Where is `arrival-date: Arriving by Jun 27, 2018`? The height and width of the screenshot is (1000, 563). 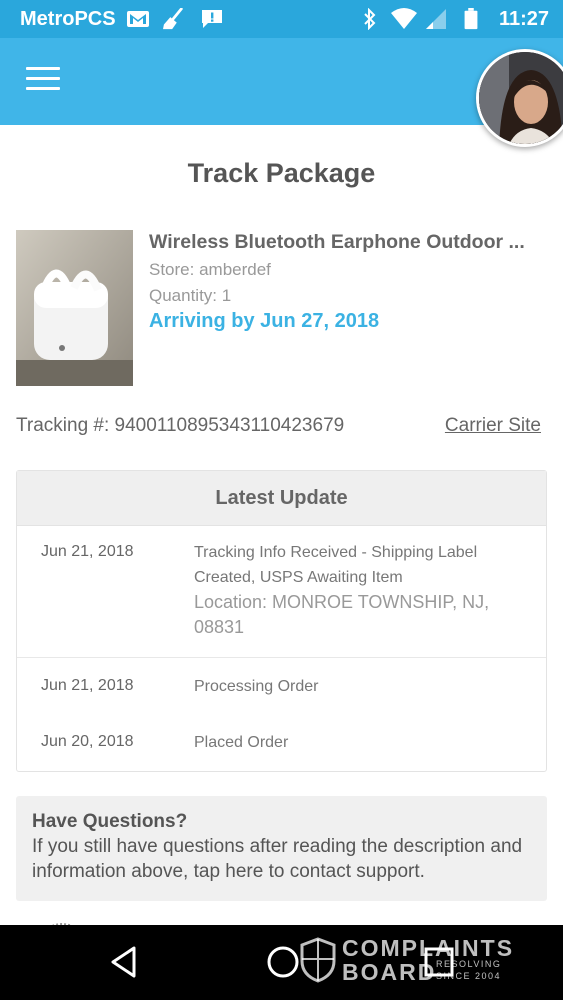 arrival-date: Arriving by Jun 27, 2018 is located at coordinates (264, 321).